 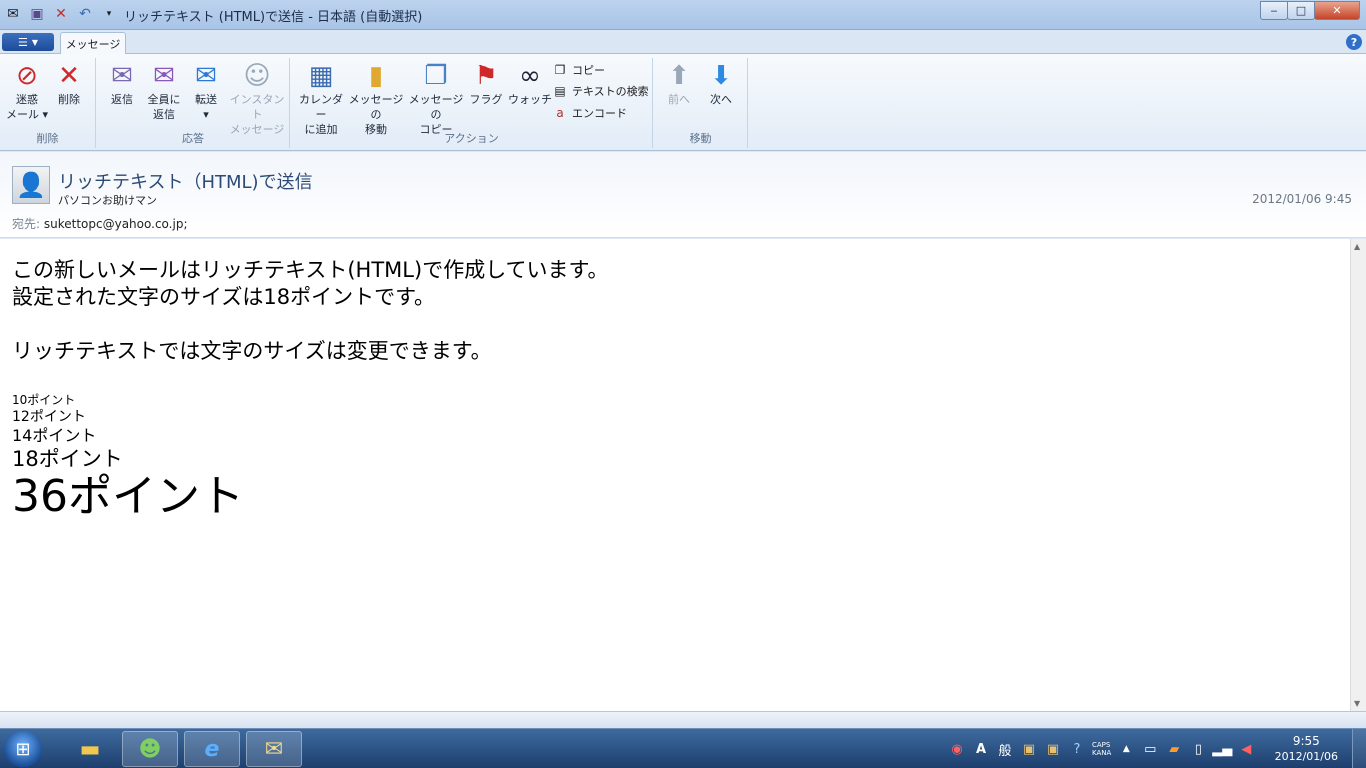 What do you see at coordinates (93, 43) in the screenshot?
I see `tab-message: メッセージ` at bounding box center [93, 43].